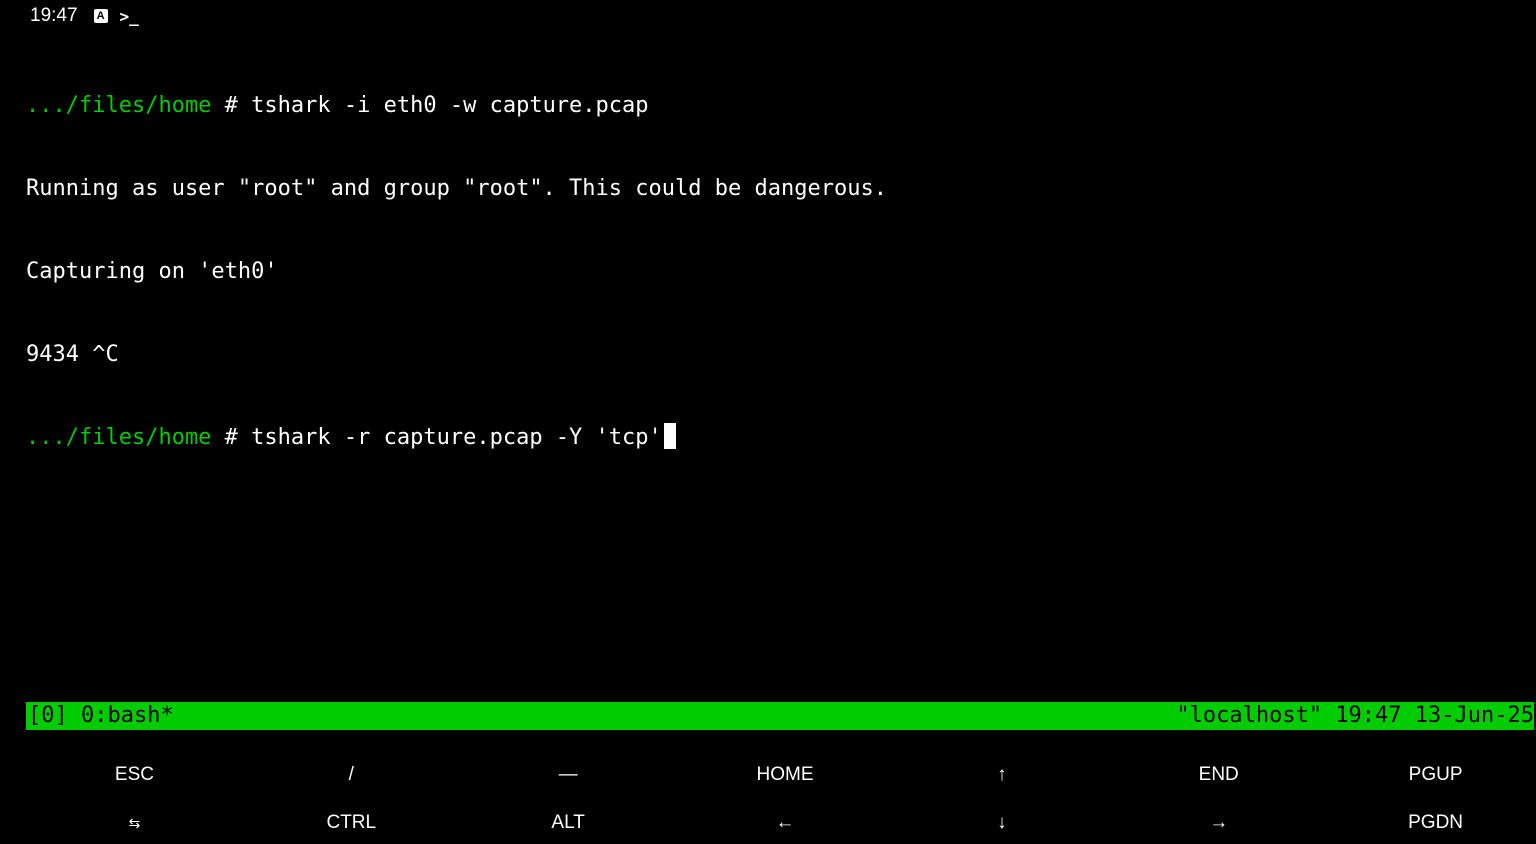 This screenshot has height=844, width=1536. I want to click on home-key: HOME, so click(785, 775).